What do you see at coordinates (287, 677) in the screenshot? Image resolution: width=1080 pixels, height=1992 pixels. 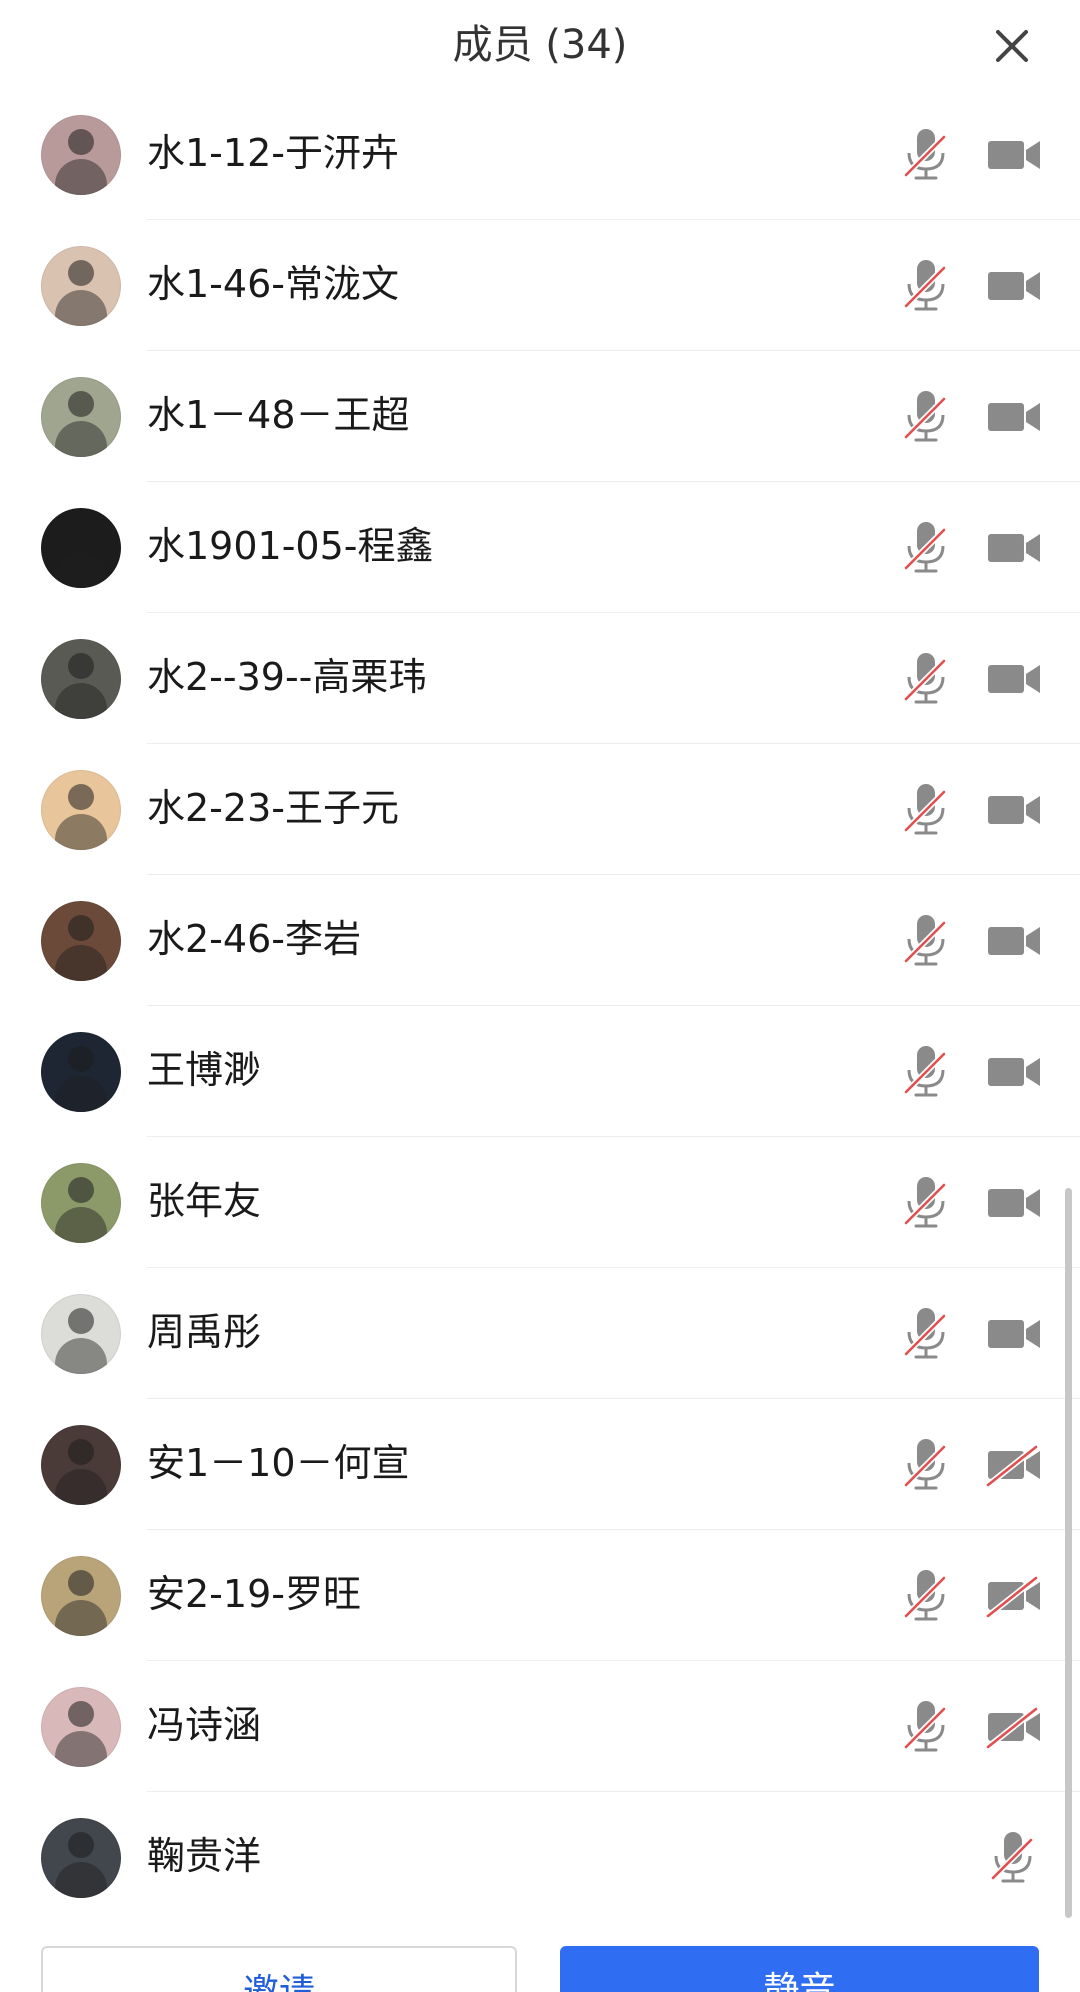 I see `member-name: 水2--39--高栗玮` at bounding box center [287, 677].